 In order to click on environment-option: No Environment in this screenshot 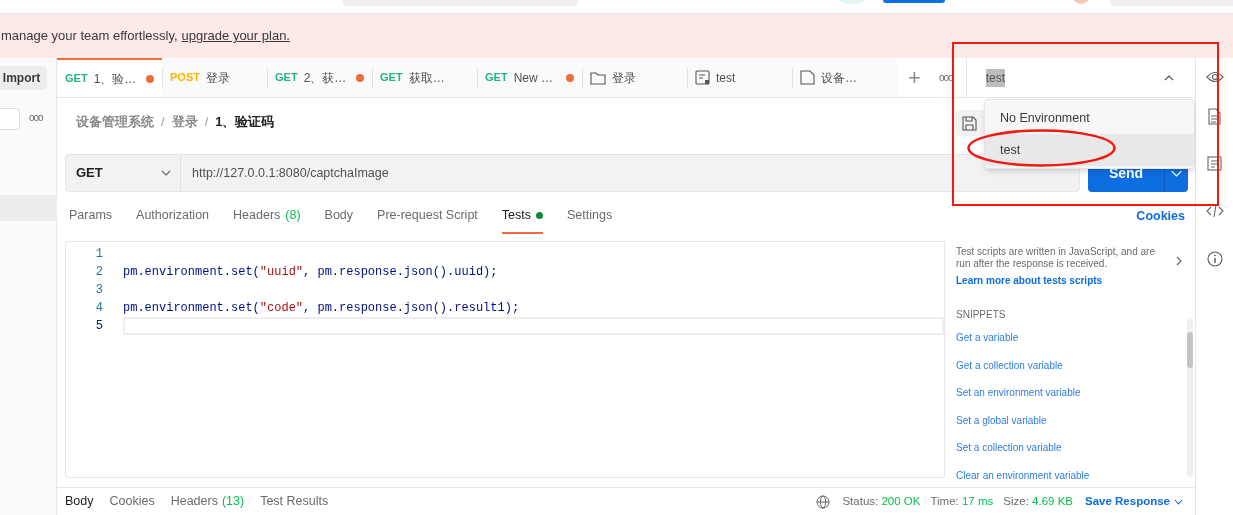, I will do `click(1089, 118)`.